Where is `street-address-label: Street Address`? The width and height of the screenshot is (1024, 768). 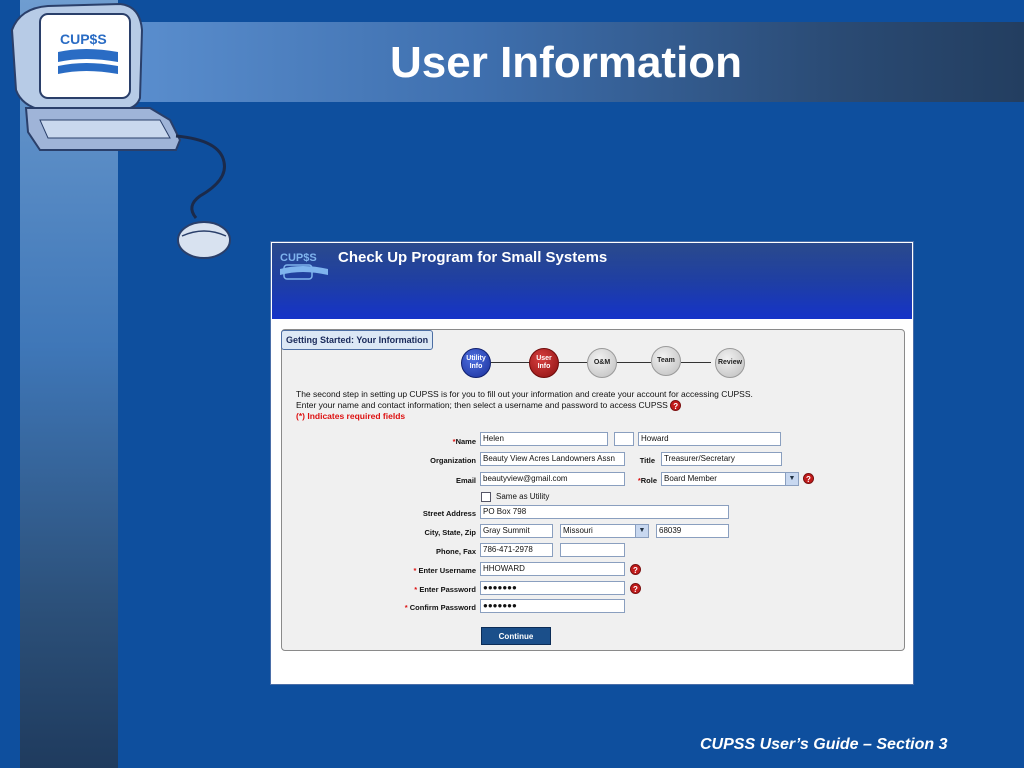
street-address-label: Street Address is located at coordinates (449, 513).